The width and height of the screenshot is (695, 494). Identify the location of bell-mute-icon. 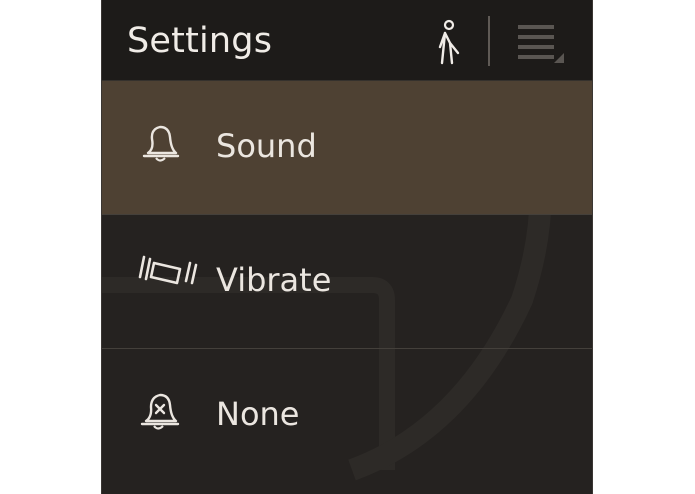
(160, 411).